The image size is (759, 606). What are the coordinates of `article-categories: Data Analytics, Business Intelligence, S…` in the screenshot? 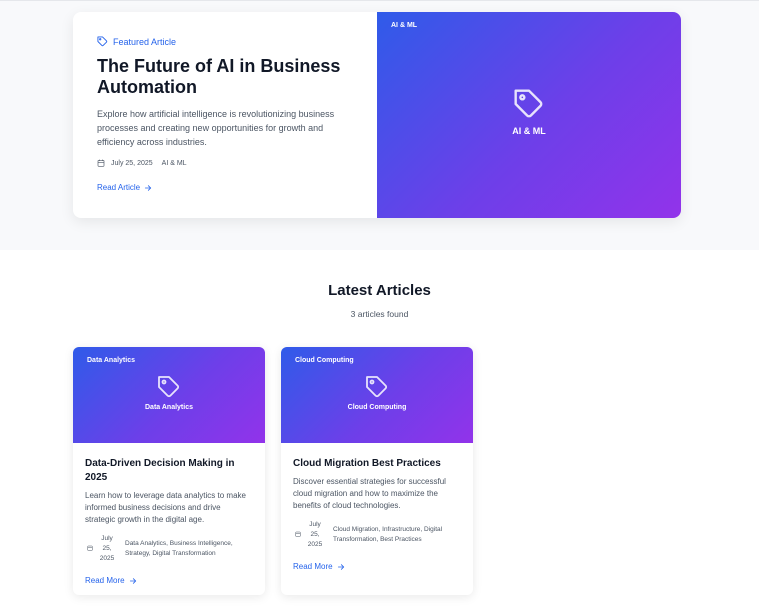 It's located at (179, 548).